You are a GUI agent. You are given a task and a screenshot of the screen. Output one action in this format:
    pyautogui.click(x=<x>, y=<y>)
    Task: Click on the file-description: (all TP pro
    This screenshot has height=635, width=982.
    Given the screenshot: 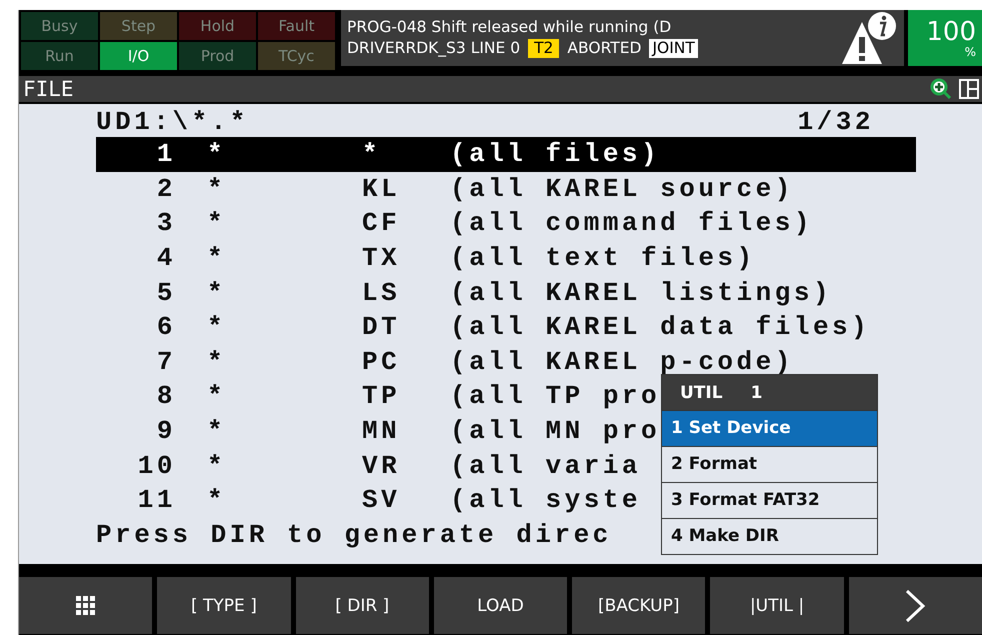 What is the action you would take?
    pyautogui.click(x=555, y=396)
    